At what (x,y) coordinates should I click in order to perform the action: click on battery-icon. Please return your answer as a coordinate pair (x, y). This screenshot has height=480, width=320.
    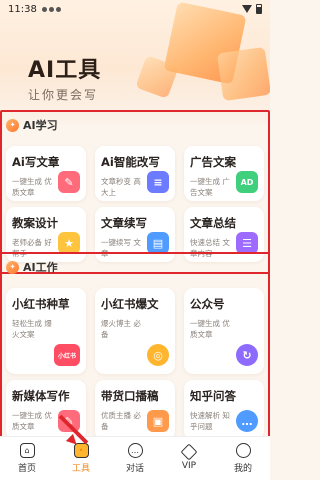
    Looking at the image, I should click on (259, 9).